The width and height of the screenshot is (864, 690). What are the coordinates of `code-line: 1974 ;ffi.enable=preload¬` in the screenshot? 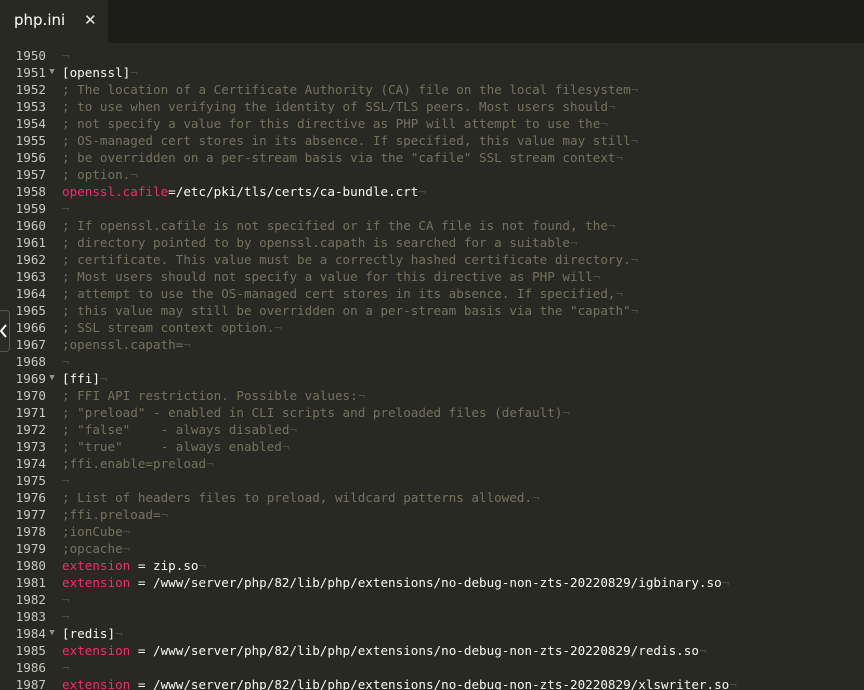 It's located at (432, 463).